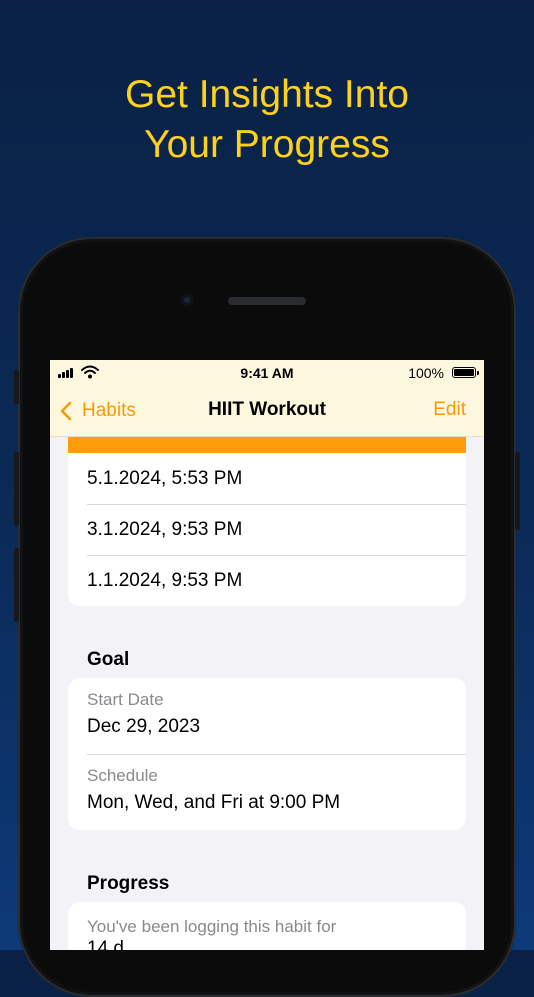 The height and width of the screenshot is (997, 534). I want to click on battery-percentage: 100%, so click(426, 373).